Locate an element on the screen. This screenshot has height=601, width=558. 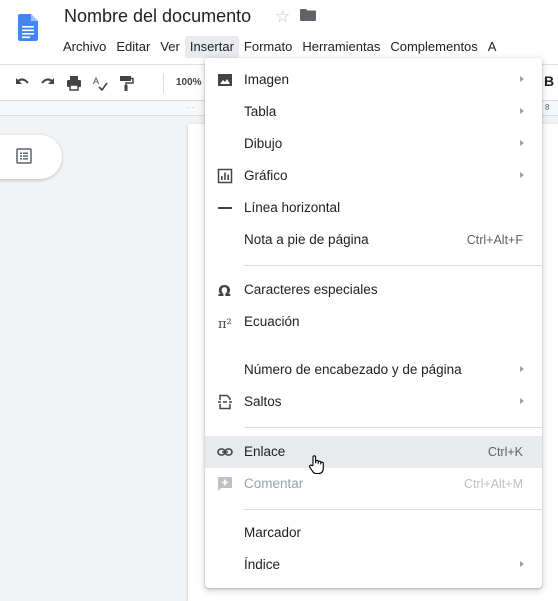
document-outline-button is located at coordinates (31, 157).